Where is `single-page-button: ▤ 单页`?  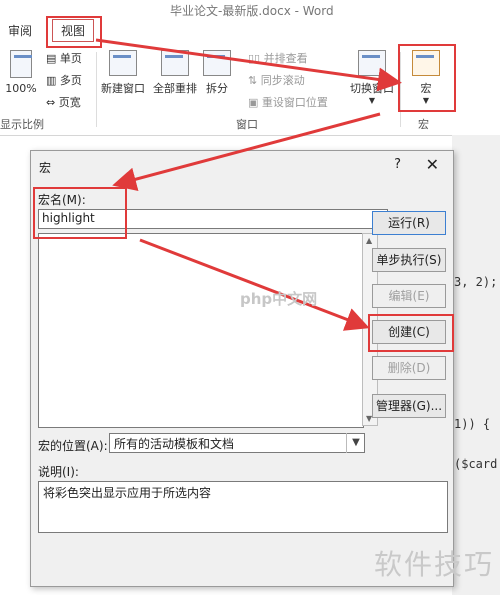
single-page-button: ▤ 单页 is located at coordinates (64, 58).